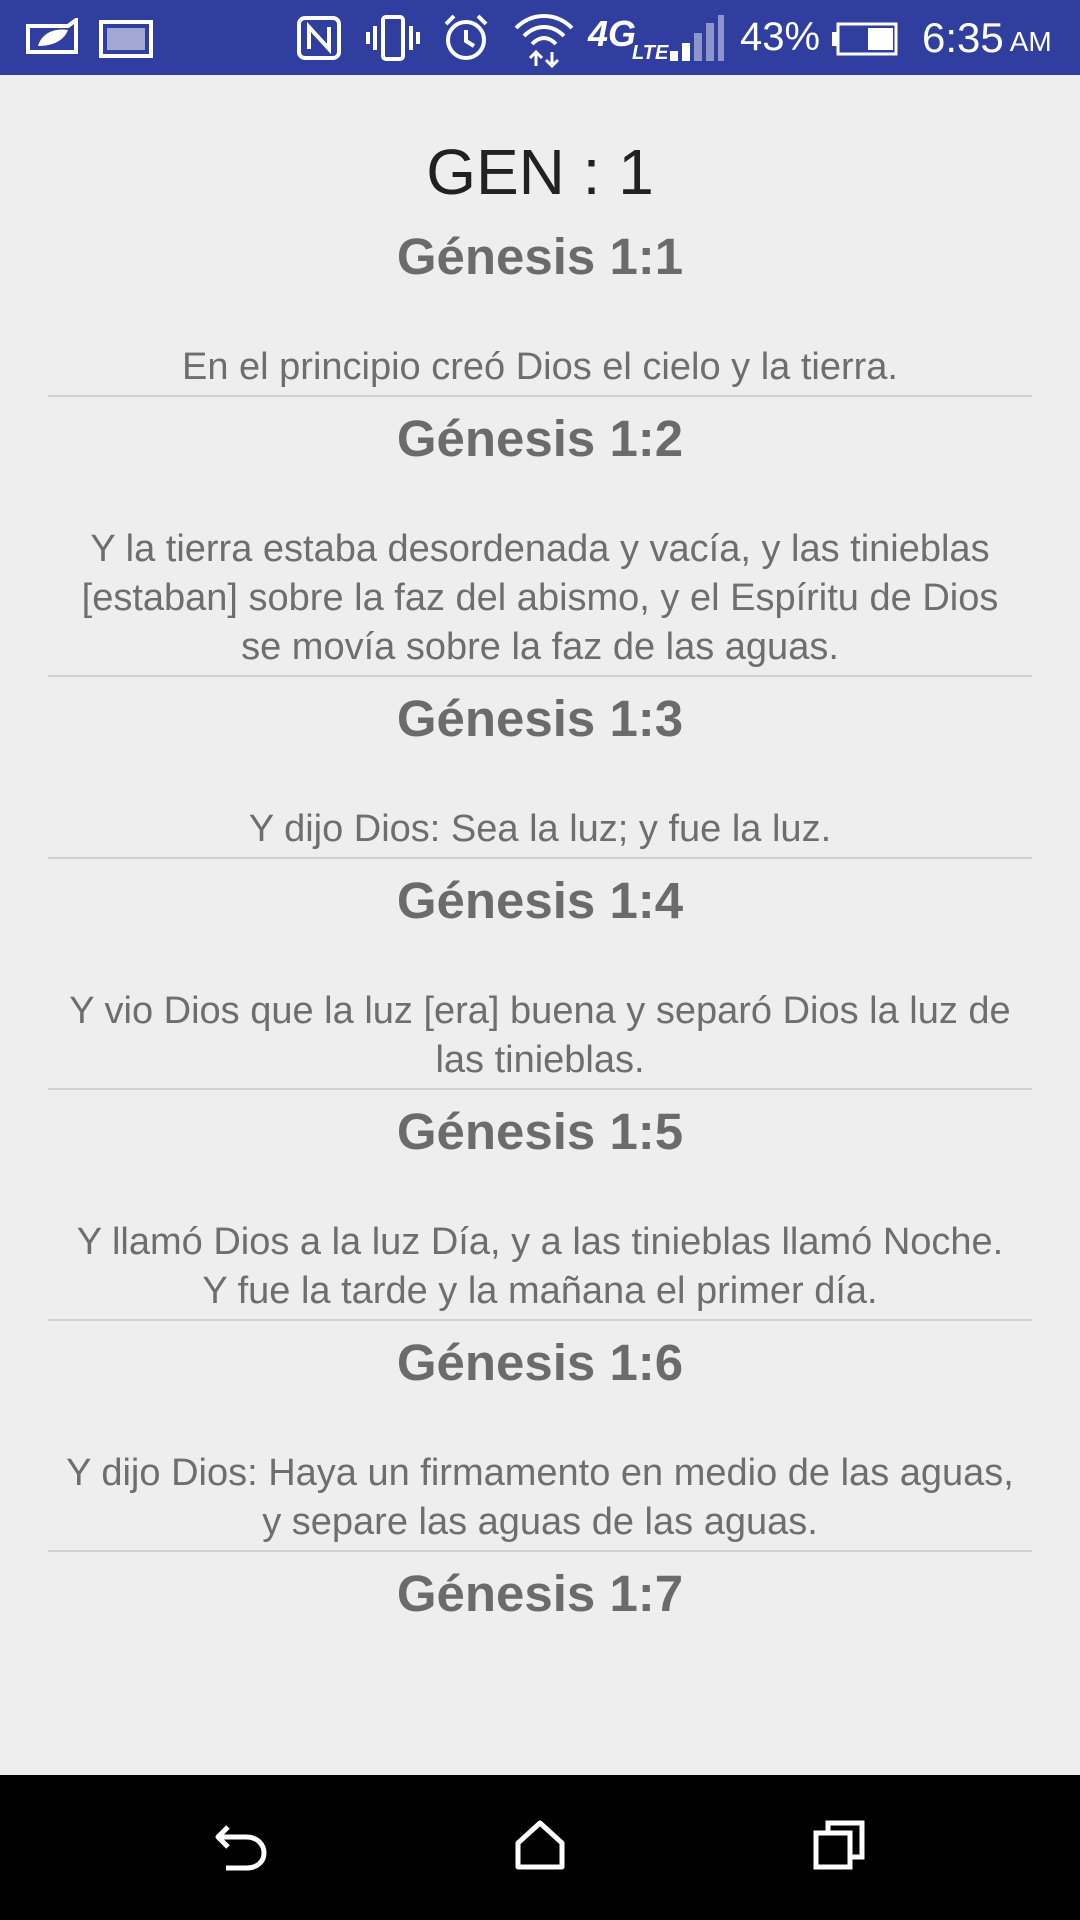  What do you see at coordinates (540, 172) in the screenshot?
I see `chapter-title: GEN : 1` at bounding box center [540, 172].